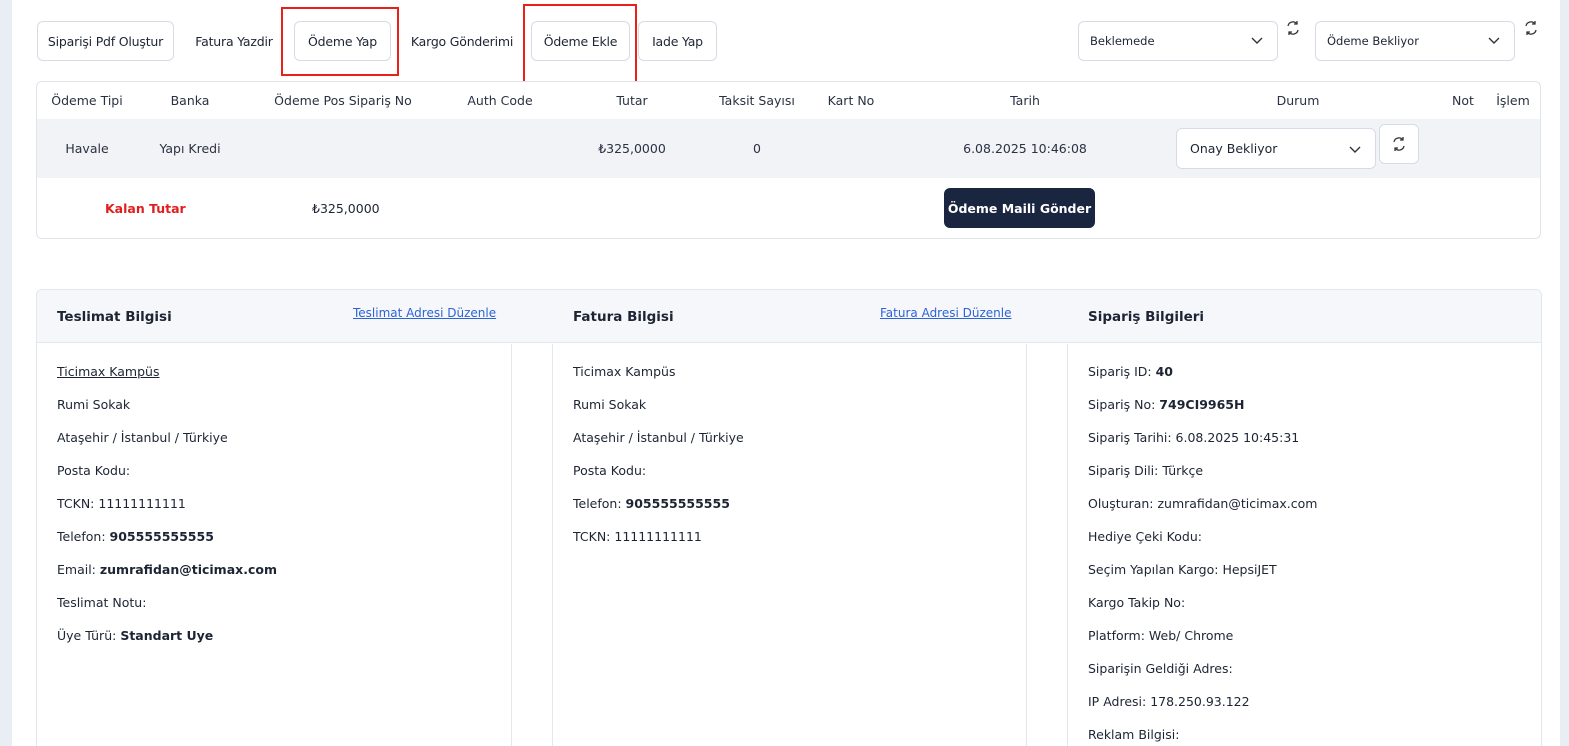 This screenshot has height=746, width=1569. Describe the element at coordinates (1203, 503) in the screenshot. I see `order-creator: Oluşturan: zumrafidan@ticimax.com` at that location.